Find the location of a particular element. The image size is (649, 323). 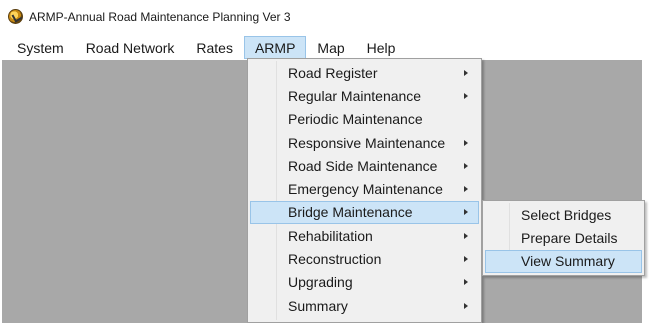

menu-item-label: Emergency Maintenance is located at coordinates (365, 189).